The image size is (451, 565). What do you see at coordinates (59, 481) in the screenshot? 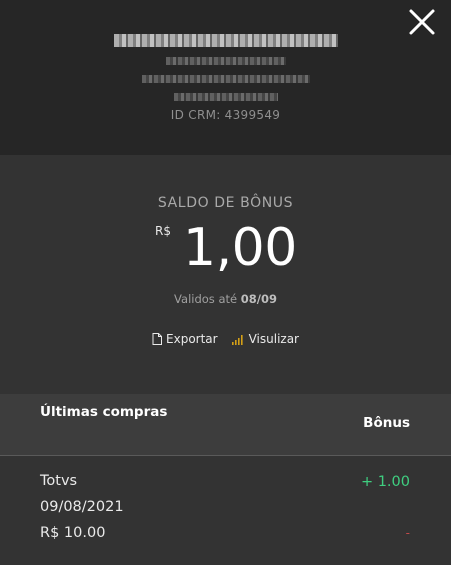
I see `purchase-store: Totvs` at bounding box center [59, 481].